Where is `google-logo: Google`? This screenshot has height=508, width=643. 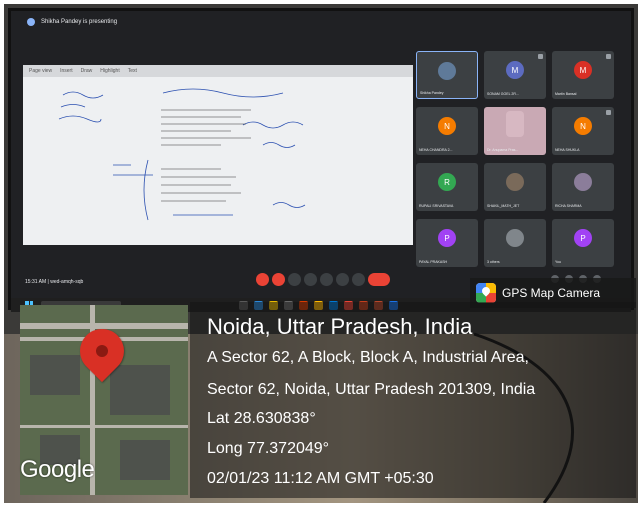 google-logo: Google is located at coordinates (57, 469).